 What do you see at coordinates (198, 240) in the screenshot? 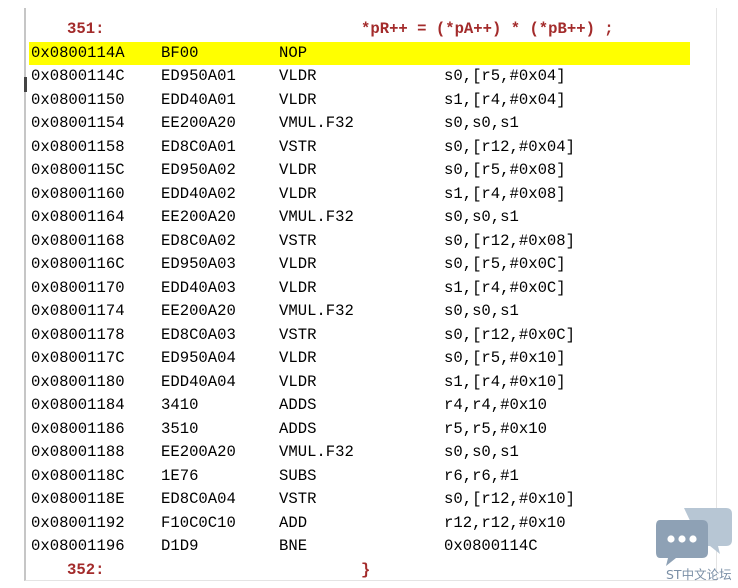
I see `instruction-opcode: ED8C0A02` at bounding box center [198, 240].